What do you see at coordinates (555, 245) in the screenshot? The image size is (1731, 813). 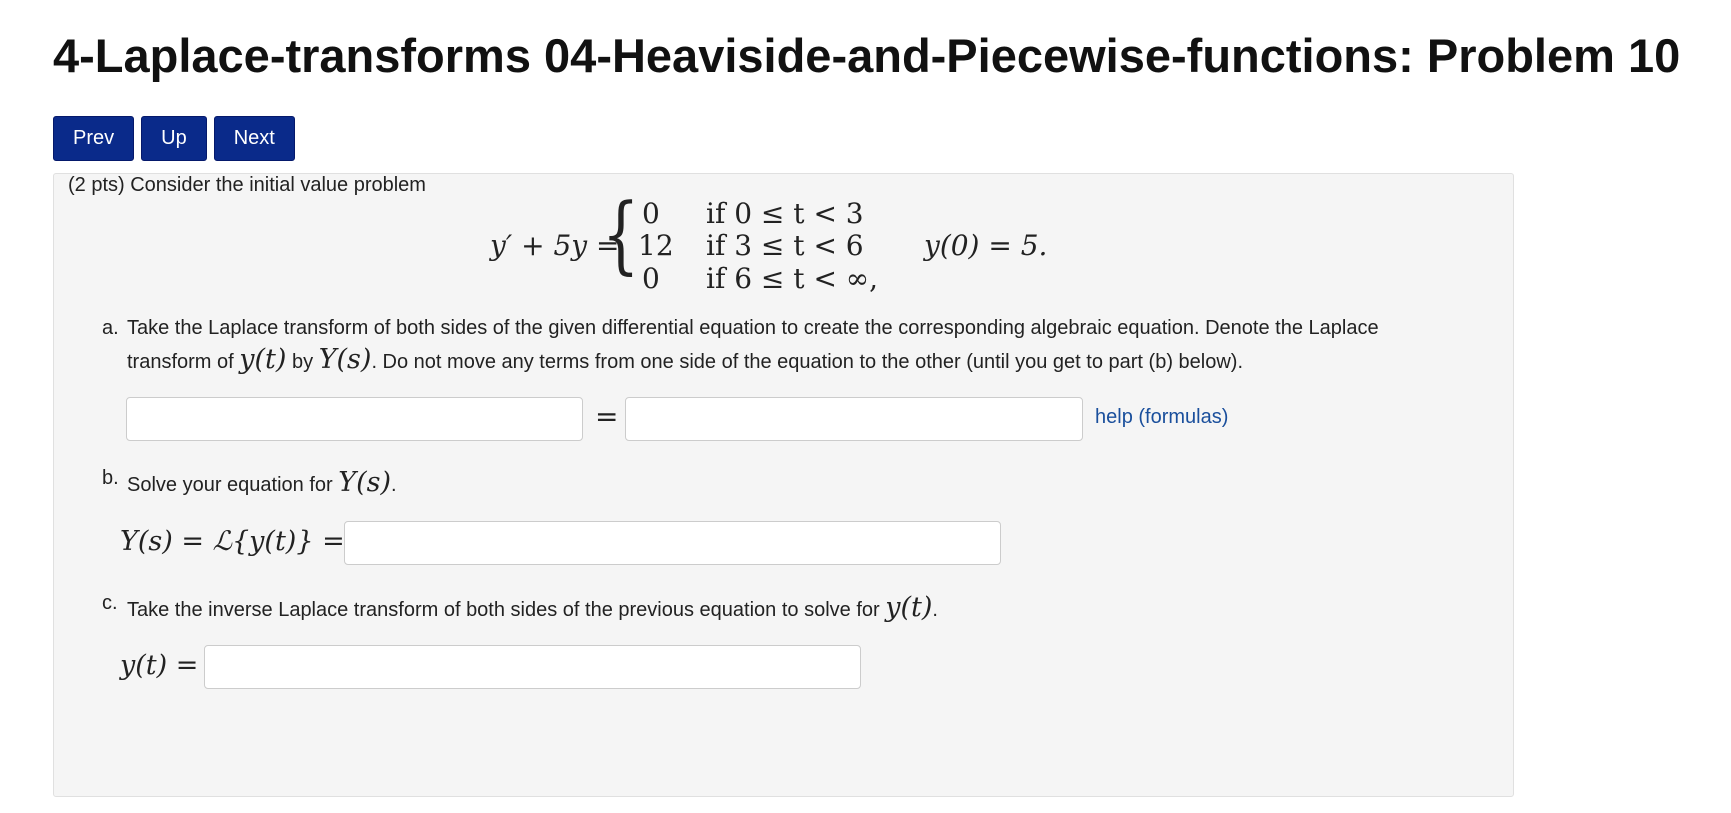 I see `equation-lhs: y′ + 5y =` at bounding box center [555, 245].